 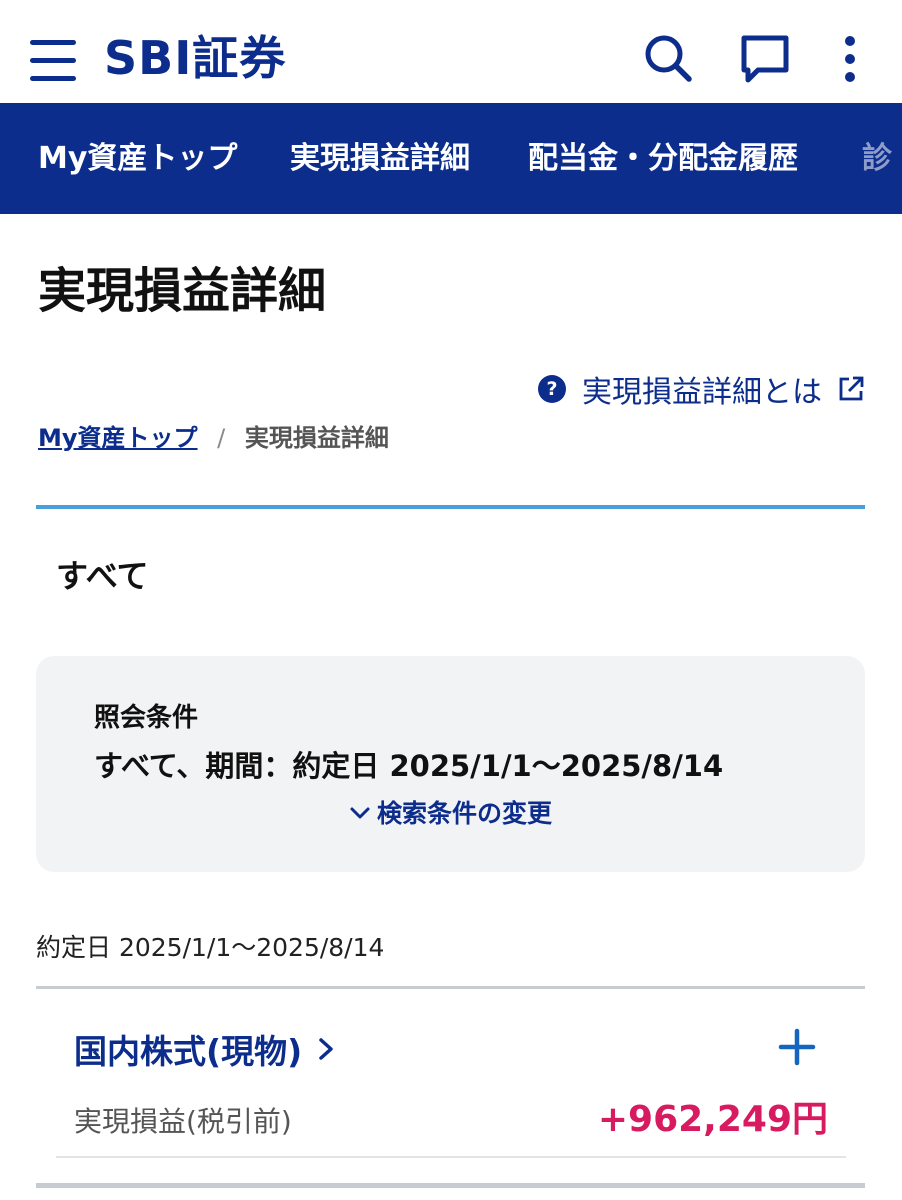 I want to click on external-link-icon, so click(x=851, y=388).